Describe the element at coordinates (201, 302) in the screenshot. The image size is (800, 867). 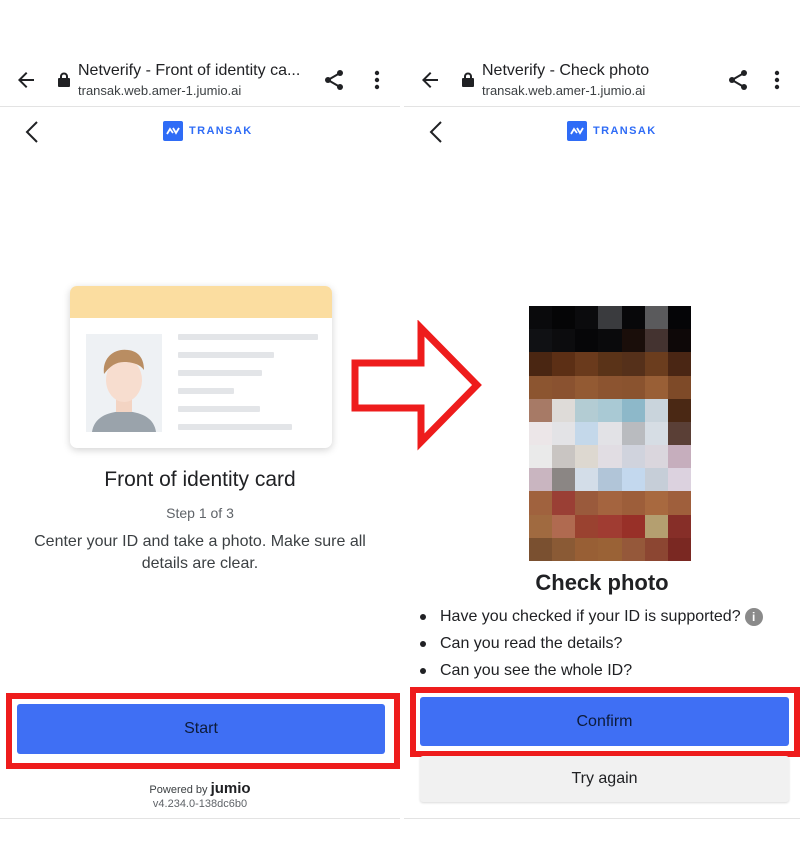
I see `card-header-band` at that location.